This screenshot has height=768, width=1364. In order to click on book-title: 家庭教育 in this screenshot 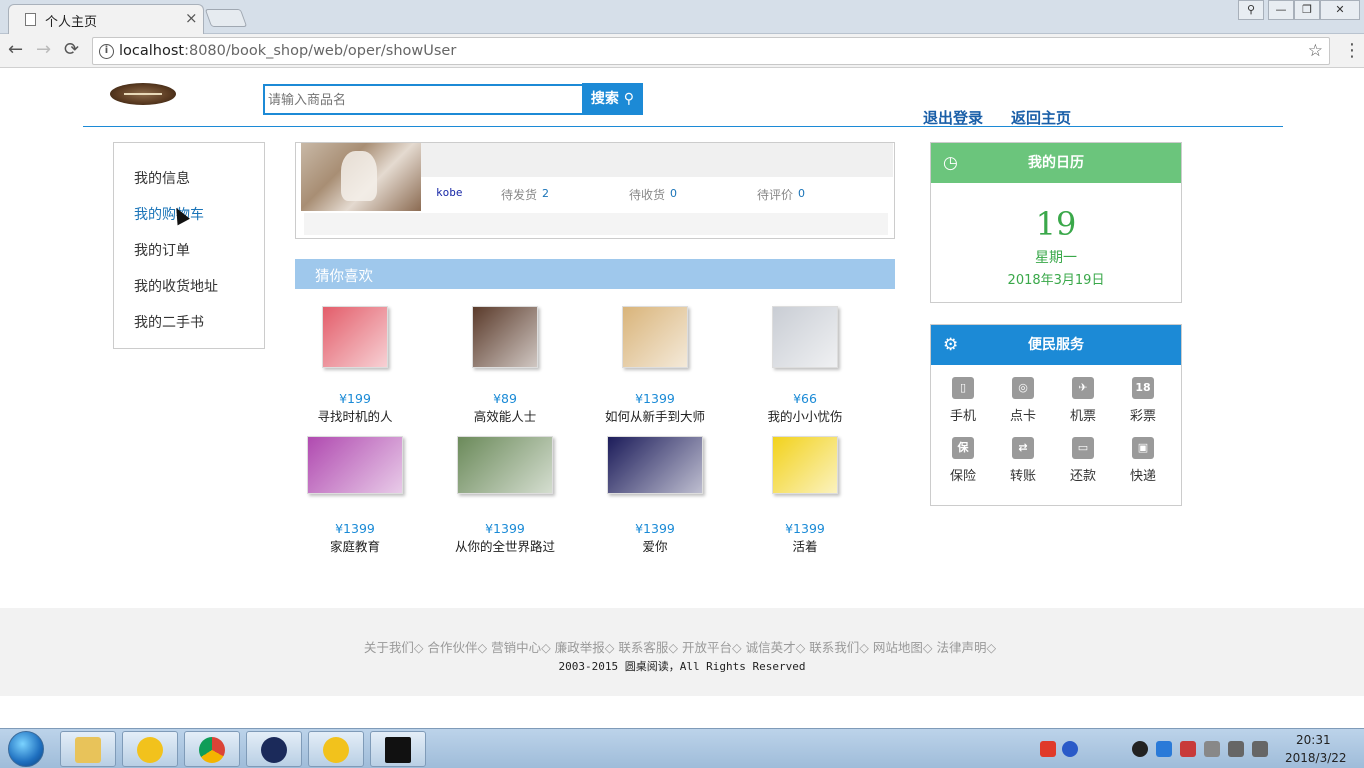, I will do `click(355, 545)`.